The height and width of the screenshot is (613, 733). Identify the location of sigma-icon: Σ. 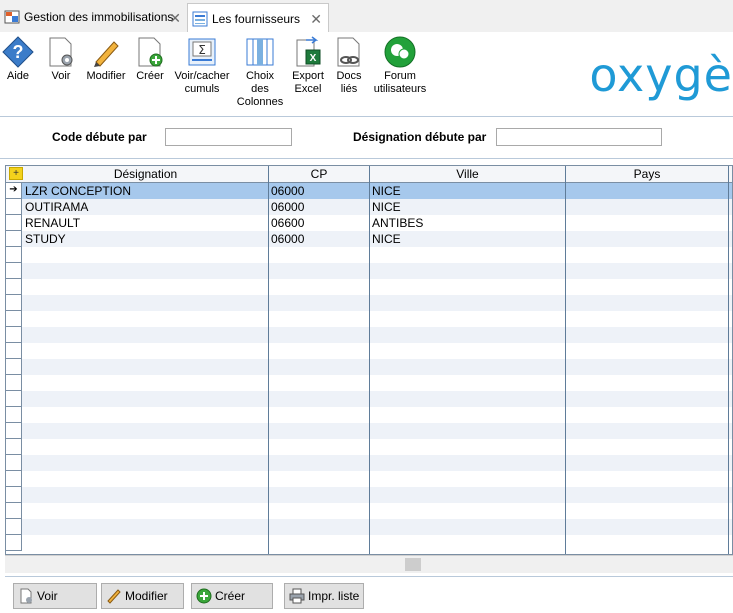
(202, 52).